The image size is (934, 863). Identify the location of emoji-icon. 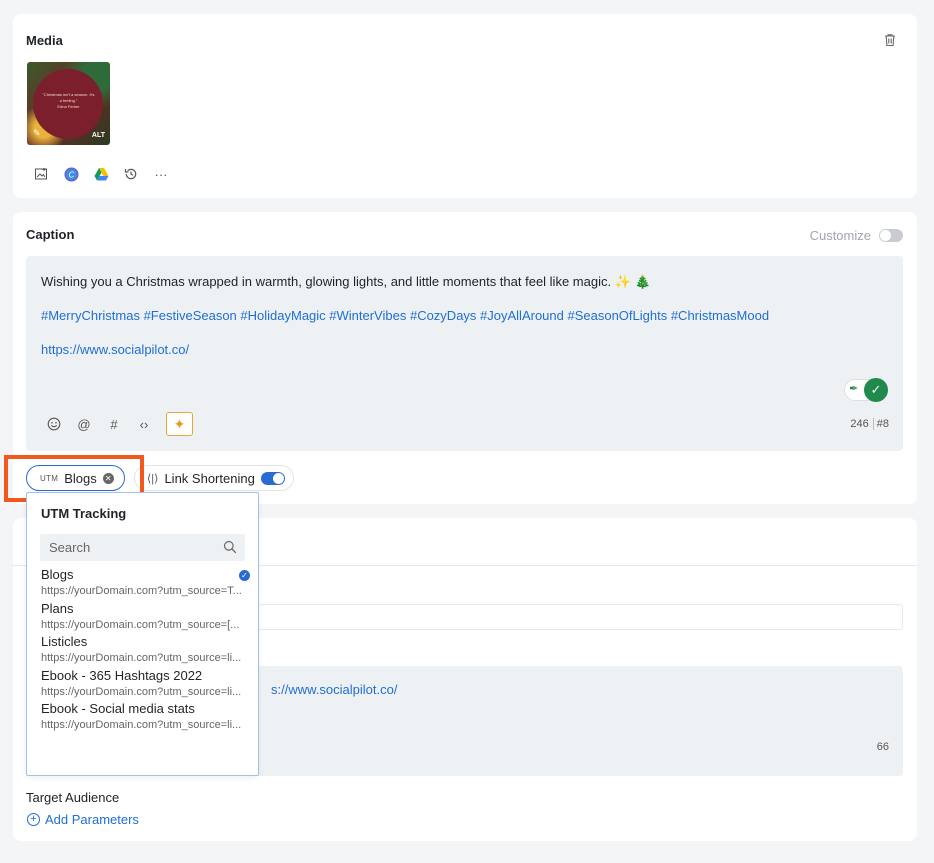
(54, 424).